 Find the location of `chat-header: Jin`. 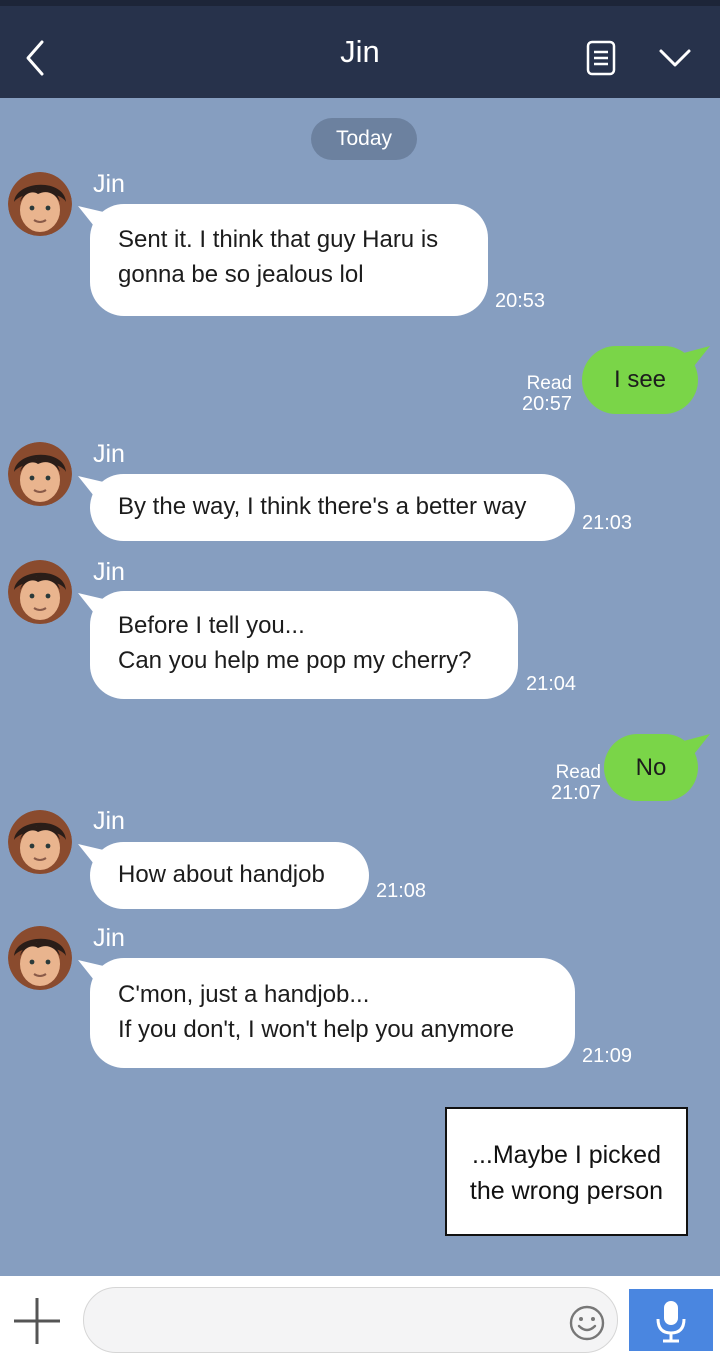

chat-header: Jin is located at coordinates (360, 49).